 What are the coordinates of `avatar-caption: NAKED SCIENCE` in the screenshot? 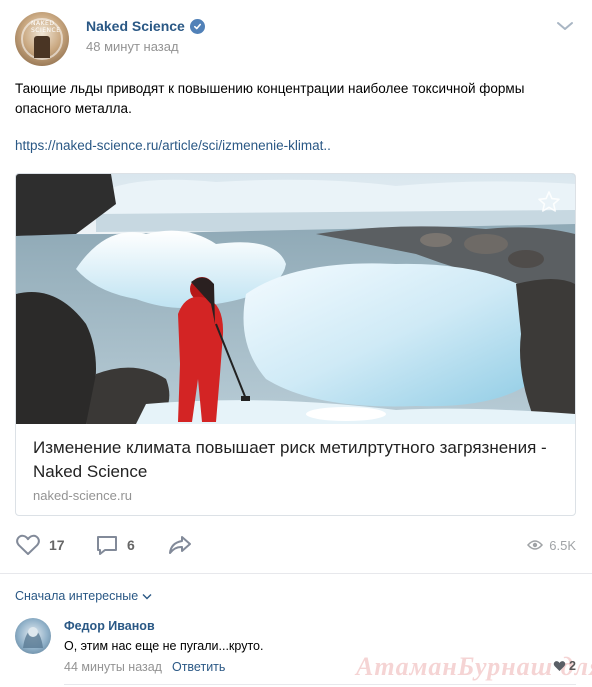 It's located at (46, 27).